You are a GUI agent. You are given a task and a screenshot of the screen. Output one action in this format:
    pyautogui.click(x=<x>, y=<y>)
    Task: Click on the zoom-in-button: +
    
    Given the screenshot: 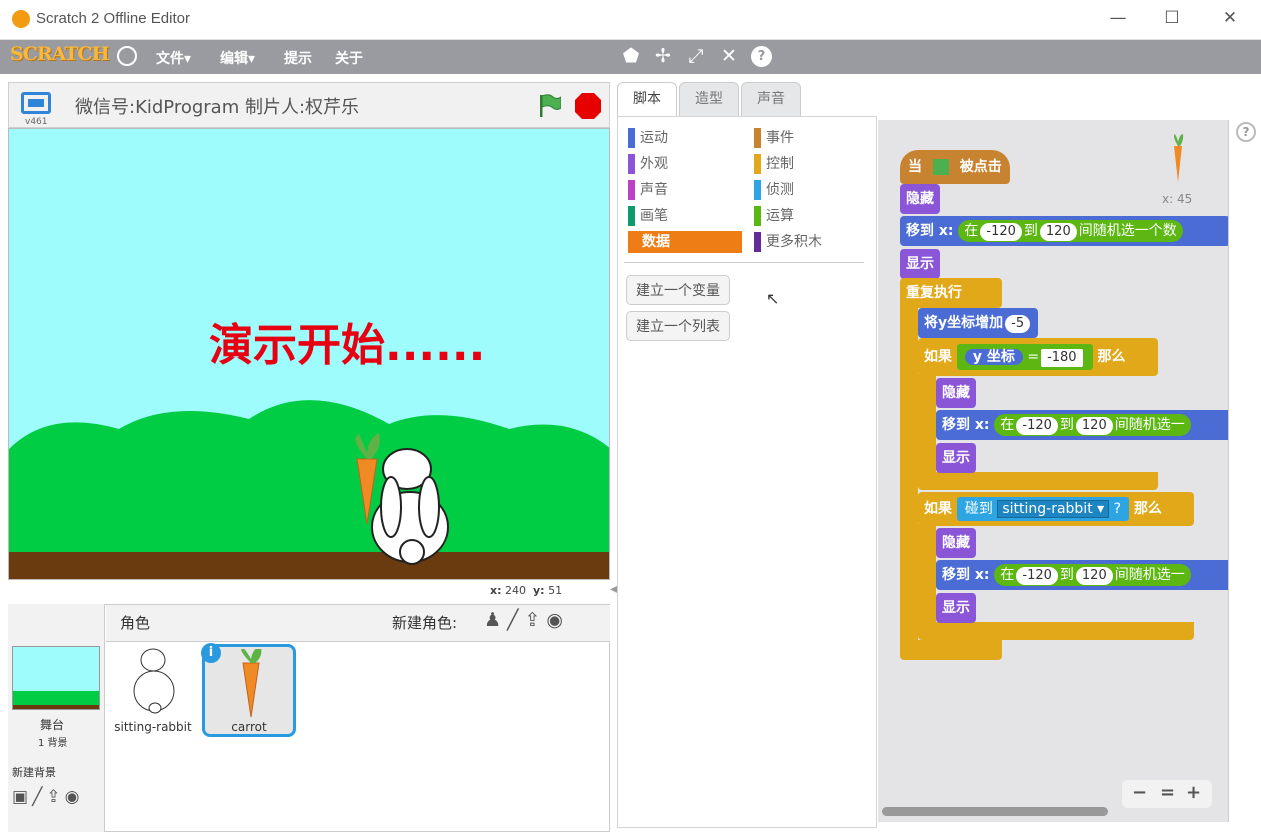 What is the action you would take?
    pyautogui.click(x=1193, y=792)
    